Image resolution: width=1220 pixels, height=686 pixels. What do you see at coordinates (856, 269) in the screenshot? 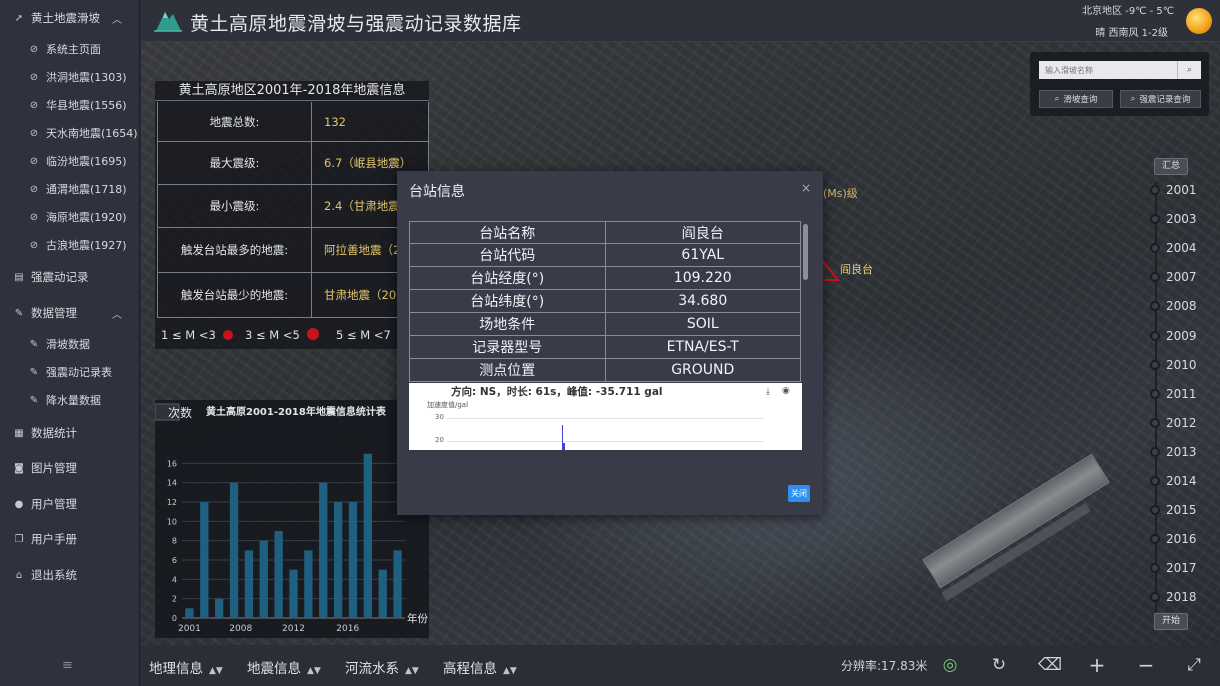
I see `map-station-label: 阎良台` at bounding box center [856, 269].